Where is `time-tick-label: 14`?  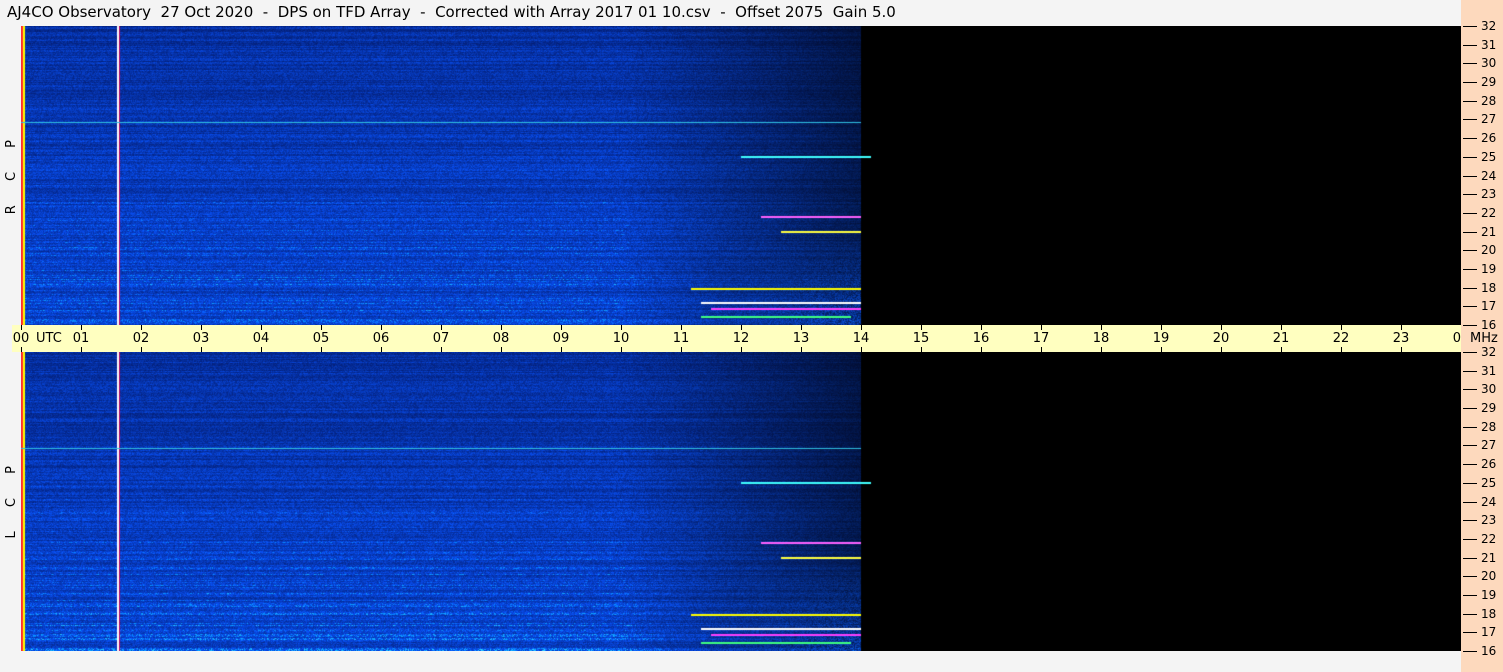 time-tick-label: 14 is located at coordinates (861, 338).